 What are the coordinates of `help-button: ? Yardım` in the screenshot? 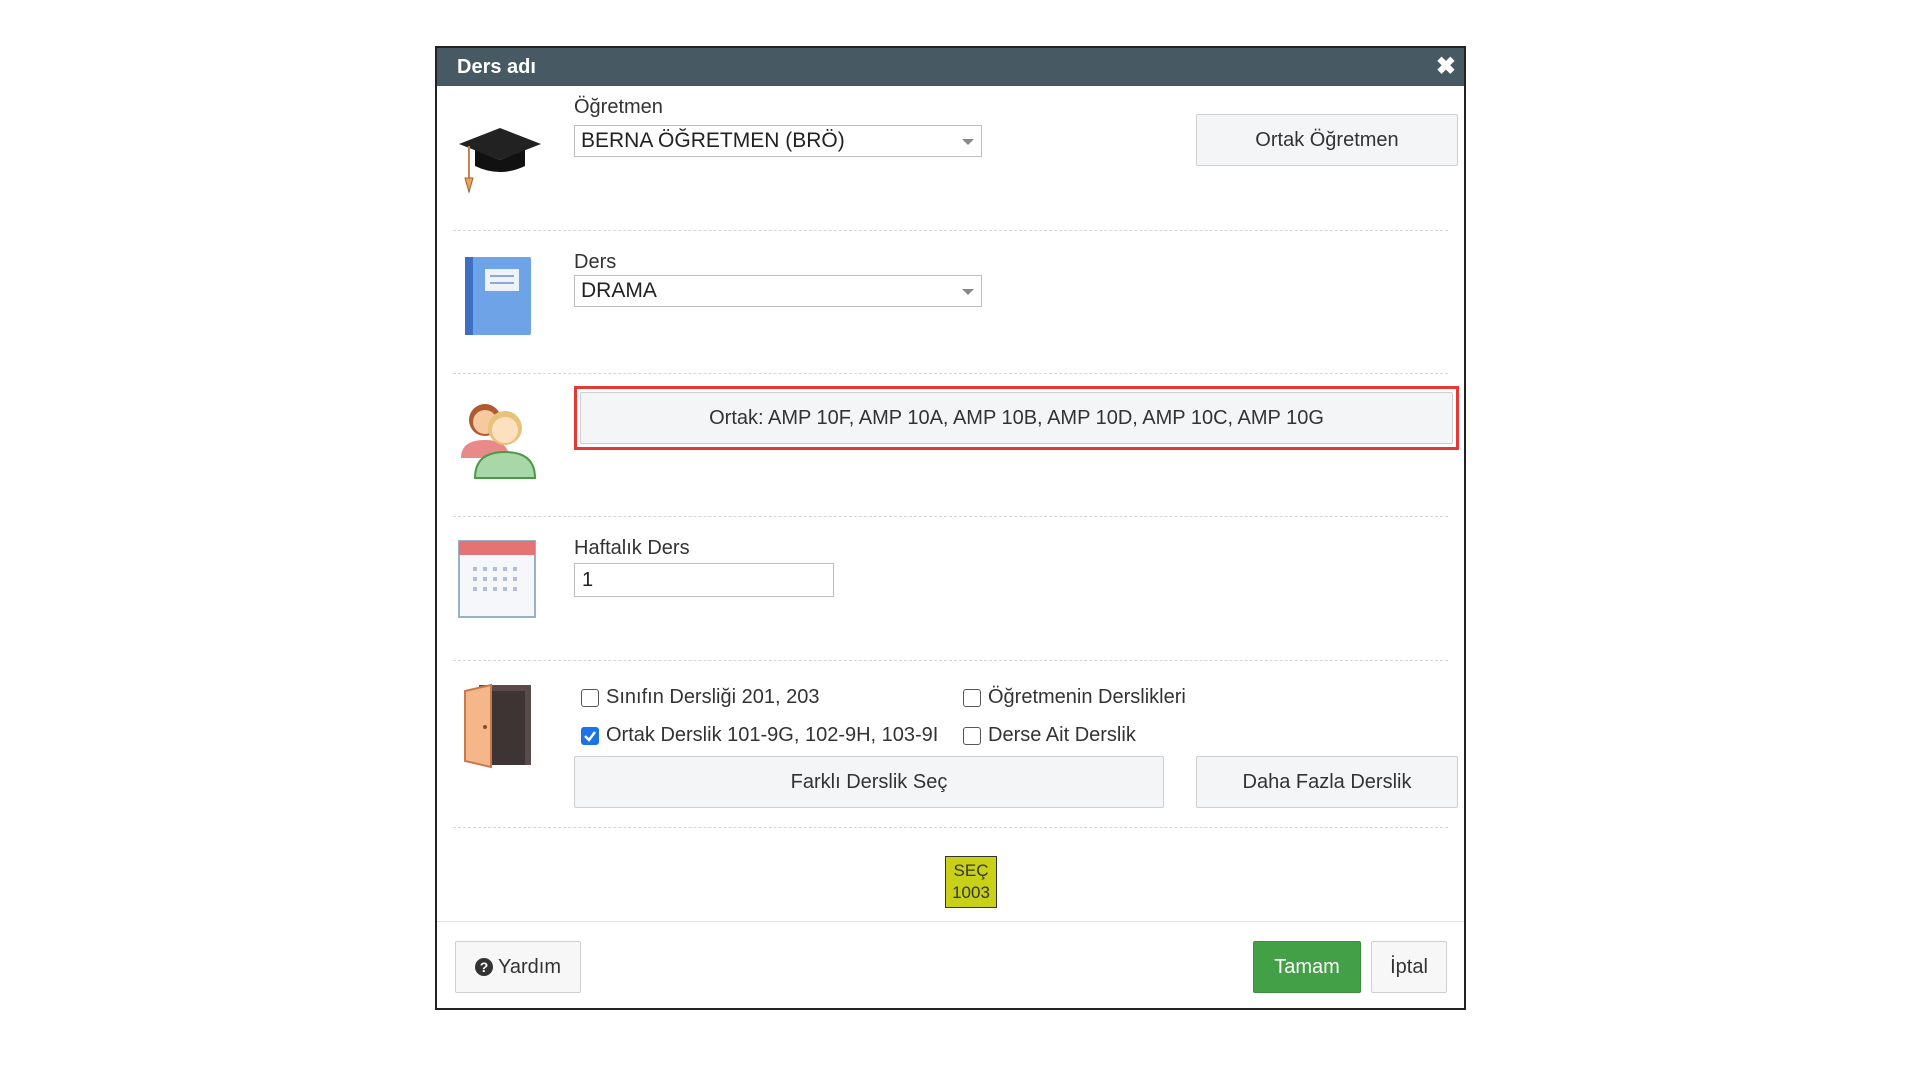 It's located at (518, 967).